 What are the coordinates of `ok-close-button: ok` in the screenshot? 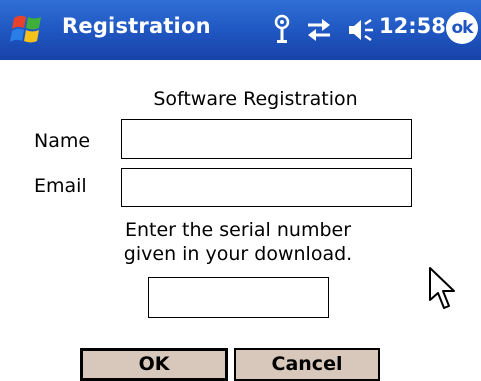 It's located at (462, 28).